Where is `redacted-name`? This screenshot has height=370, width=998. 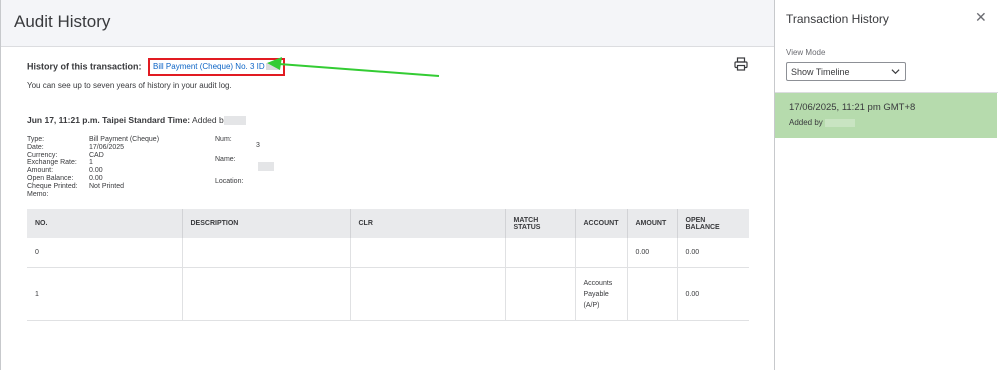
redacted-name is located at coordinates (266, 166).